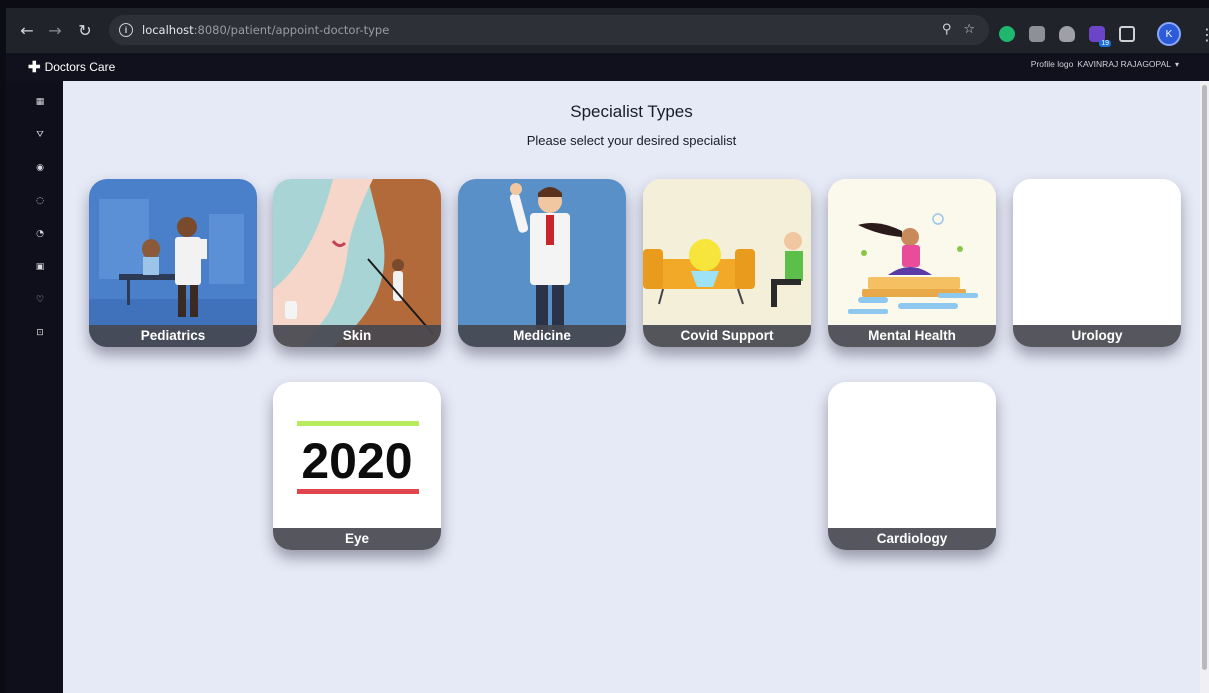 This screenshot has width=1209, height=693. I want to click on eye-illustration: 2020, so click(357, 466).